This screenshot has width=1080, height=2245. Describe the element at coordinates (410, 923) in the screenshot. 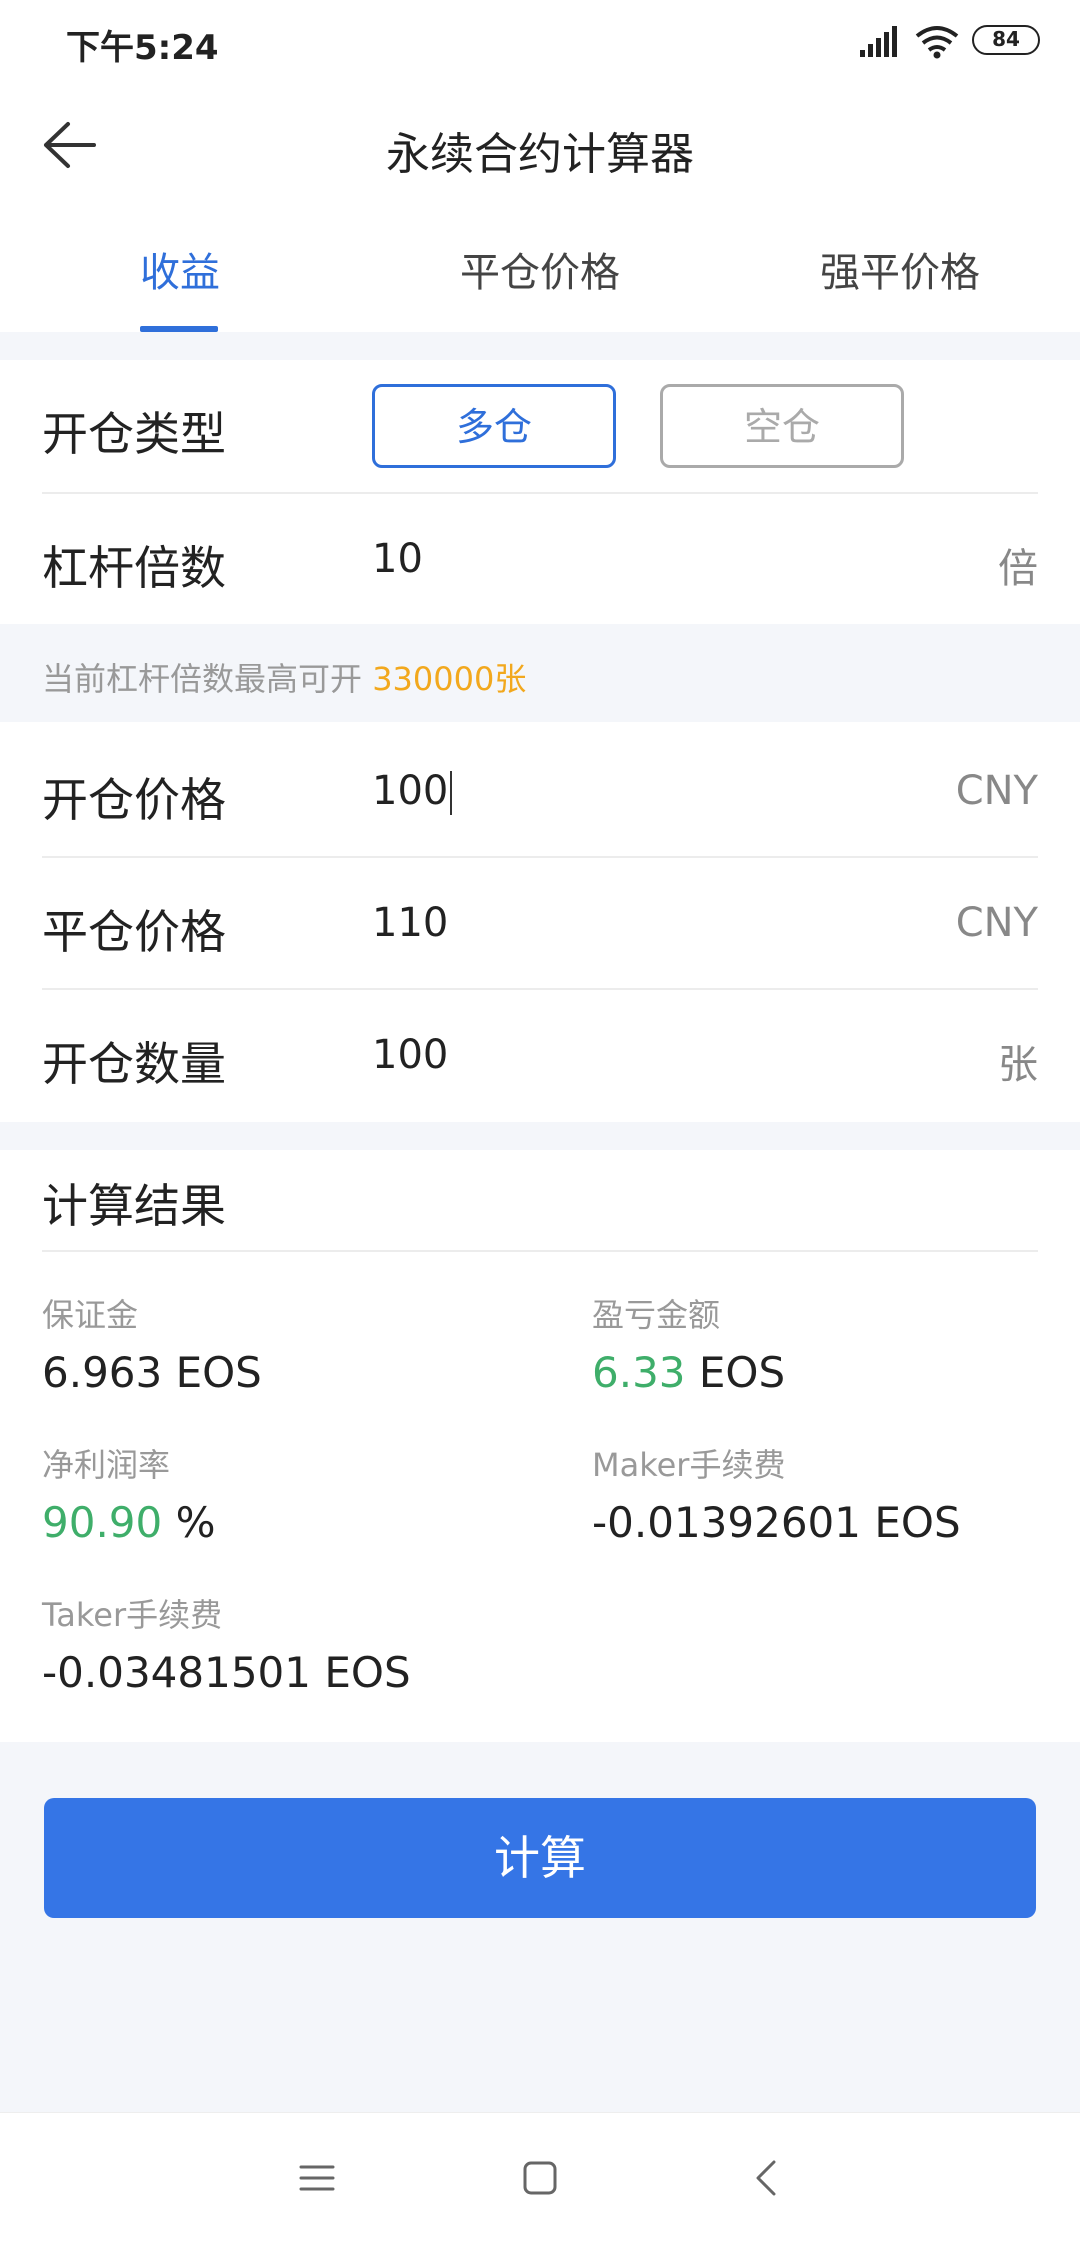

I see `close-price-input: 110` at that location.